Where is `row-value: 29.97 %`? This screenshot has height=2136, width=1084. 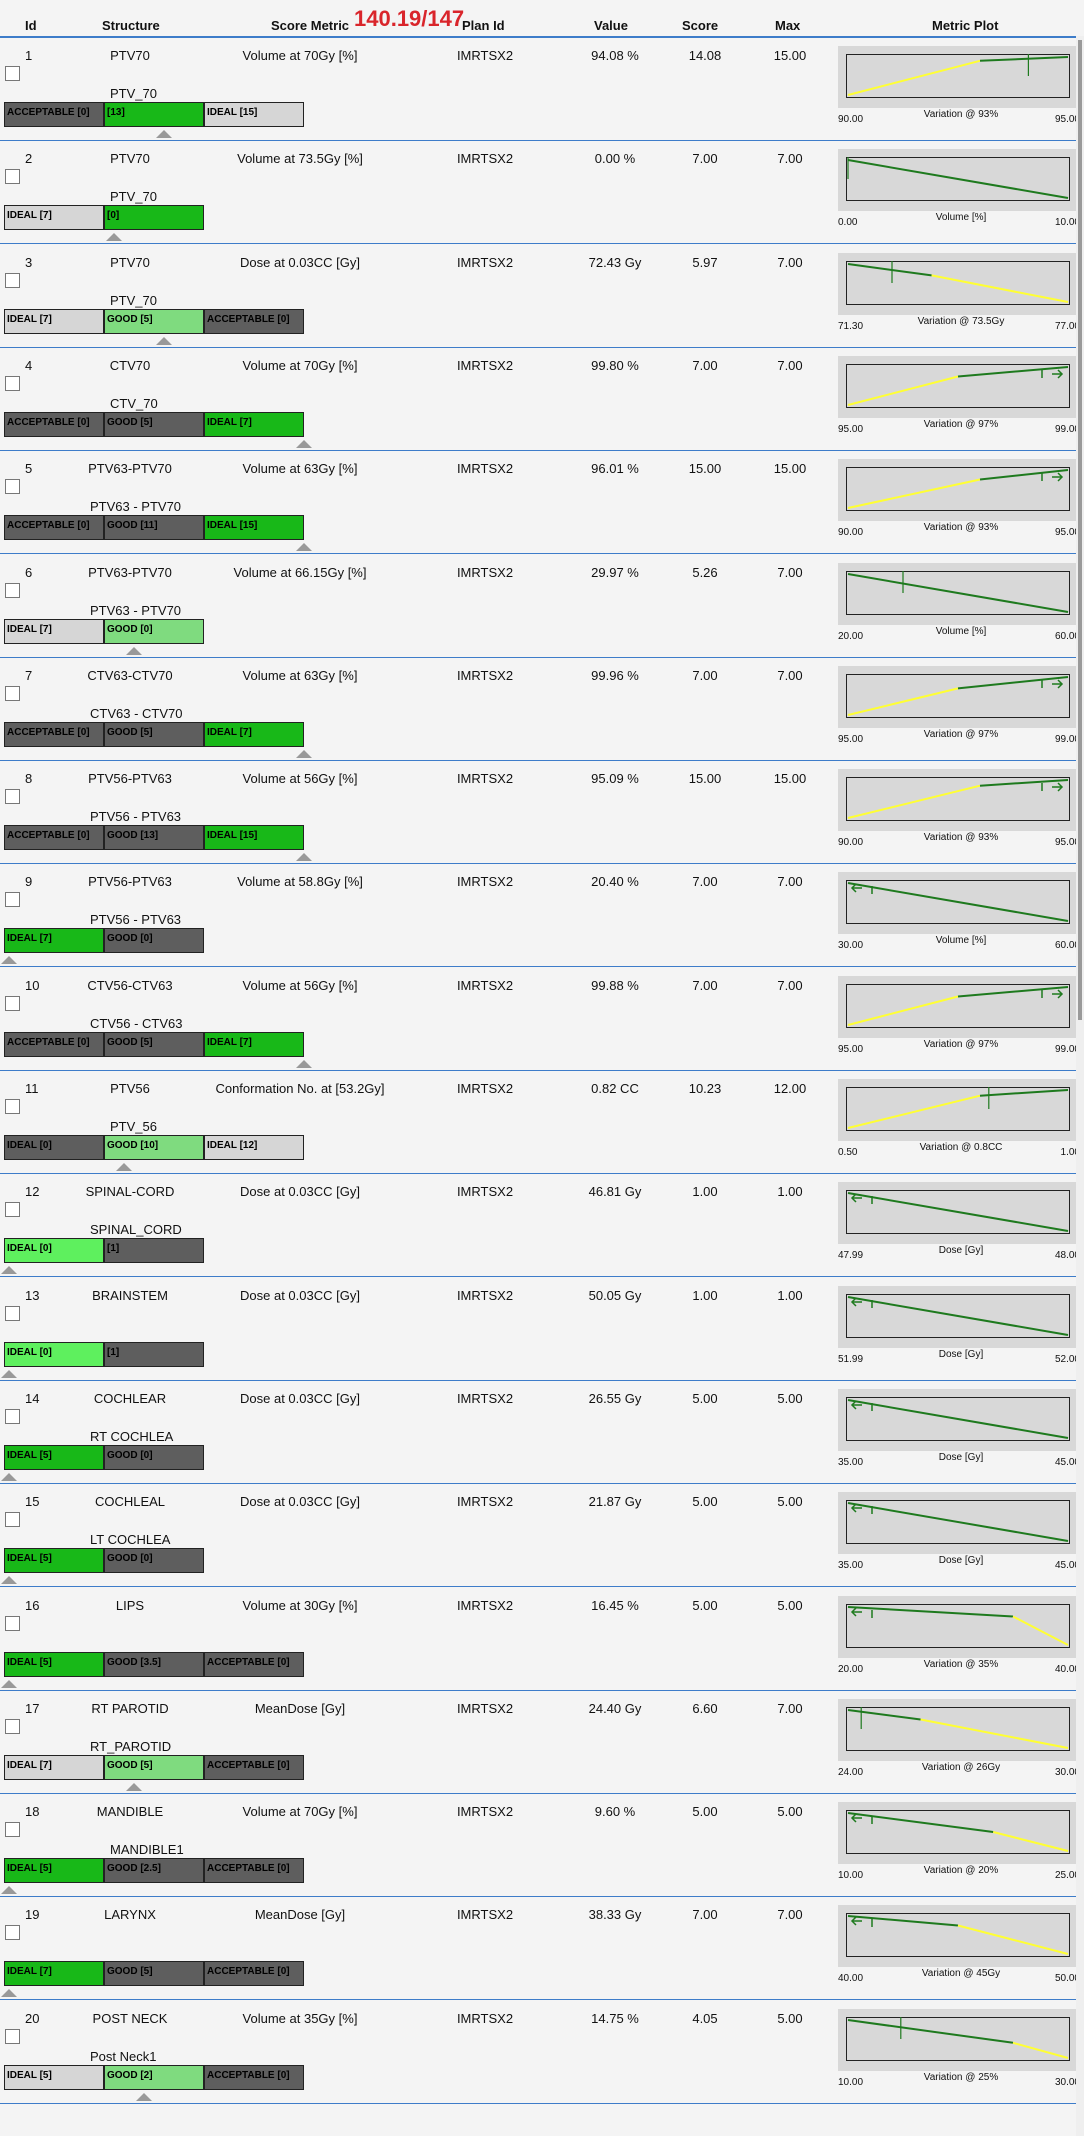
row-value: 29.97 % is located at coordinates (615, 572).